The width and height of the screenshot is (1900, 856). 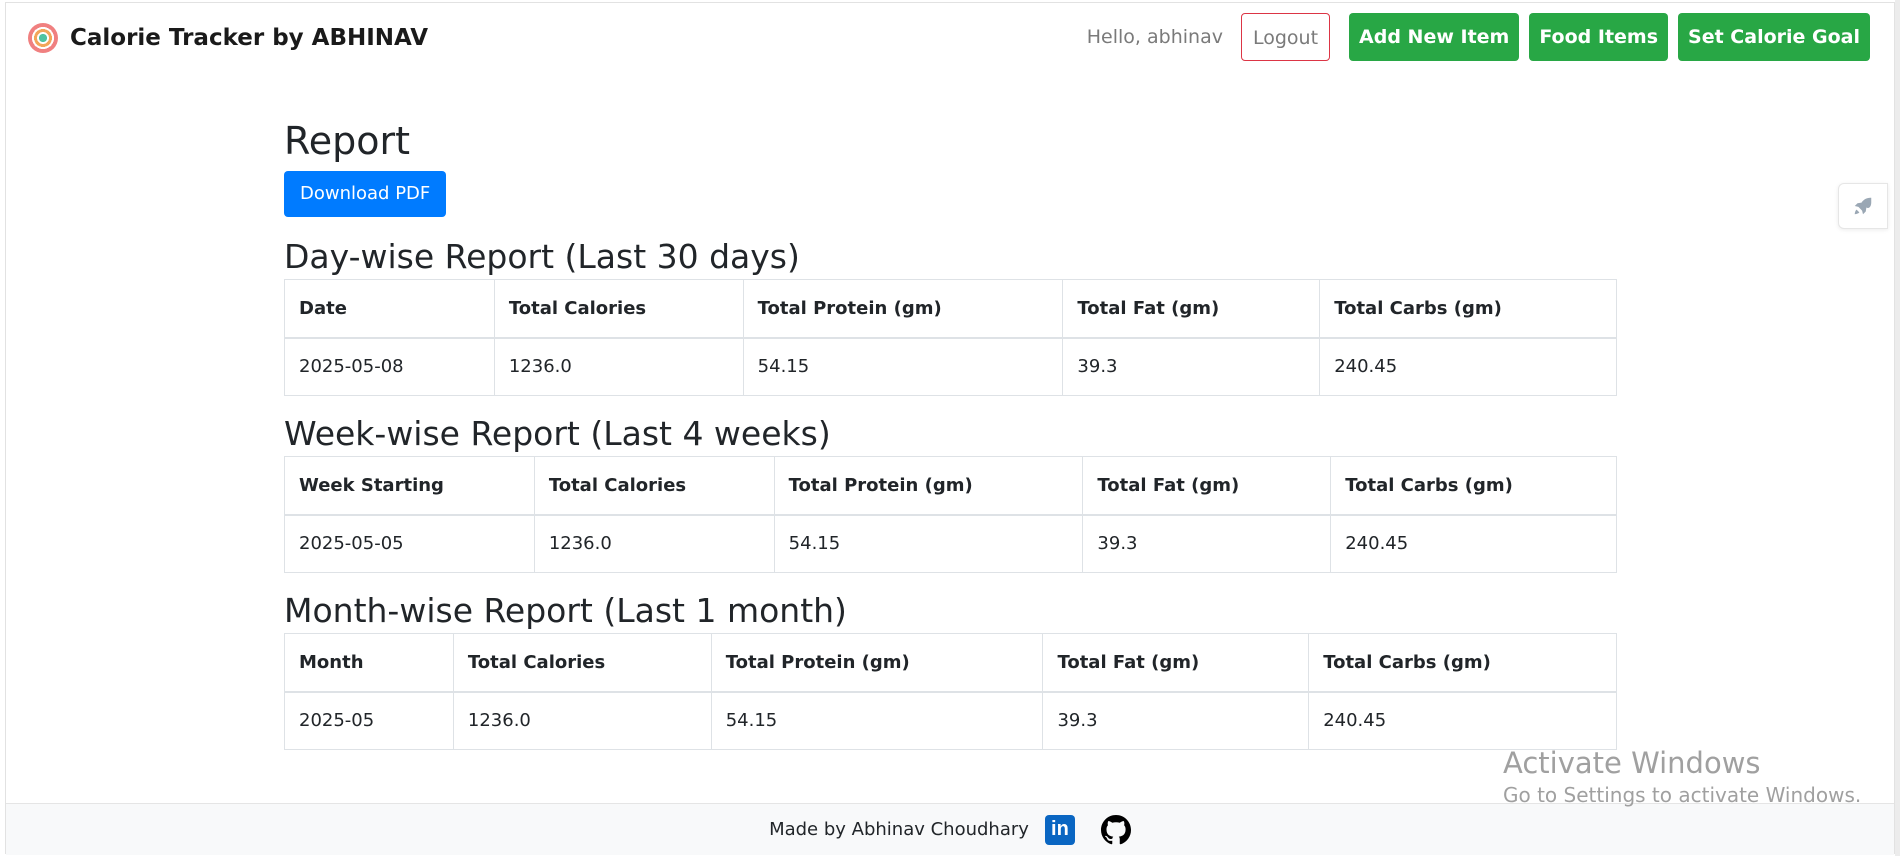 I want to click on brand-name: Calorie Tracker by ABHINAV, so click(x=249, y=38).